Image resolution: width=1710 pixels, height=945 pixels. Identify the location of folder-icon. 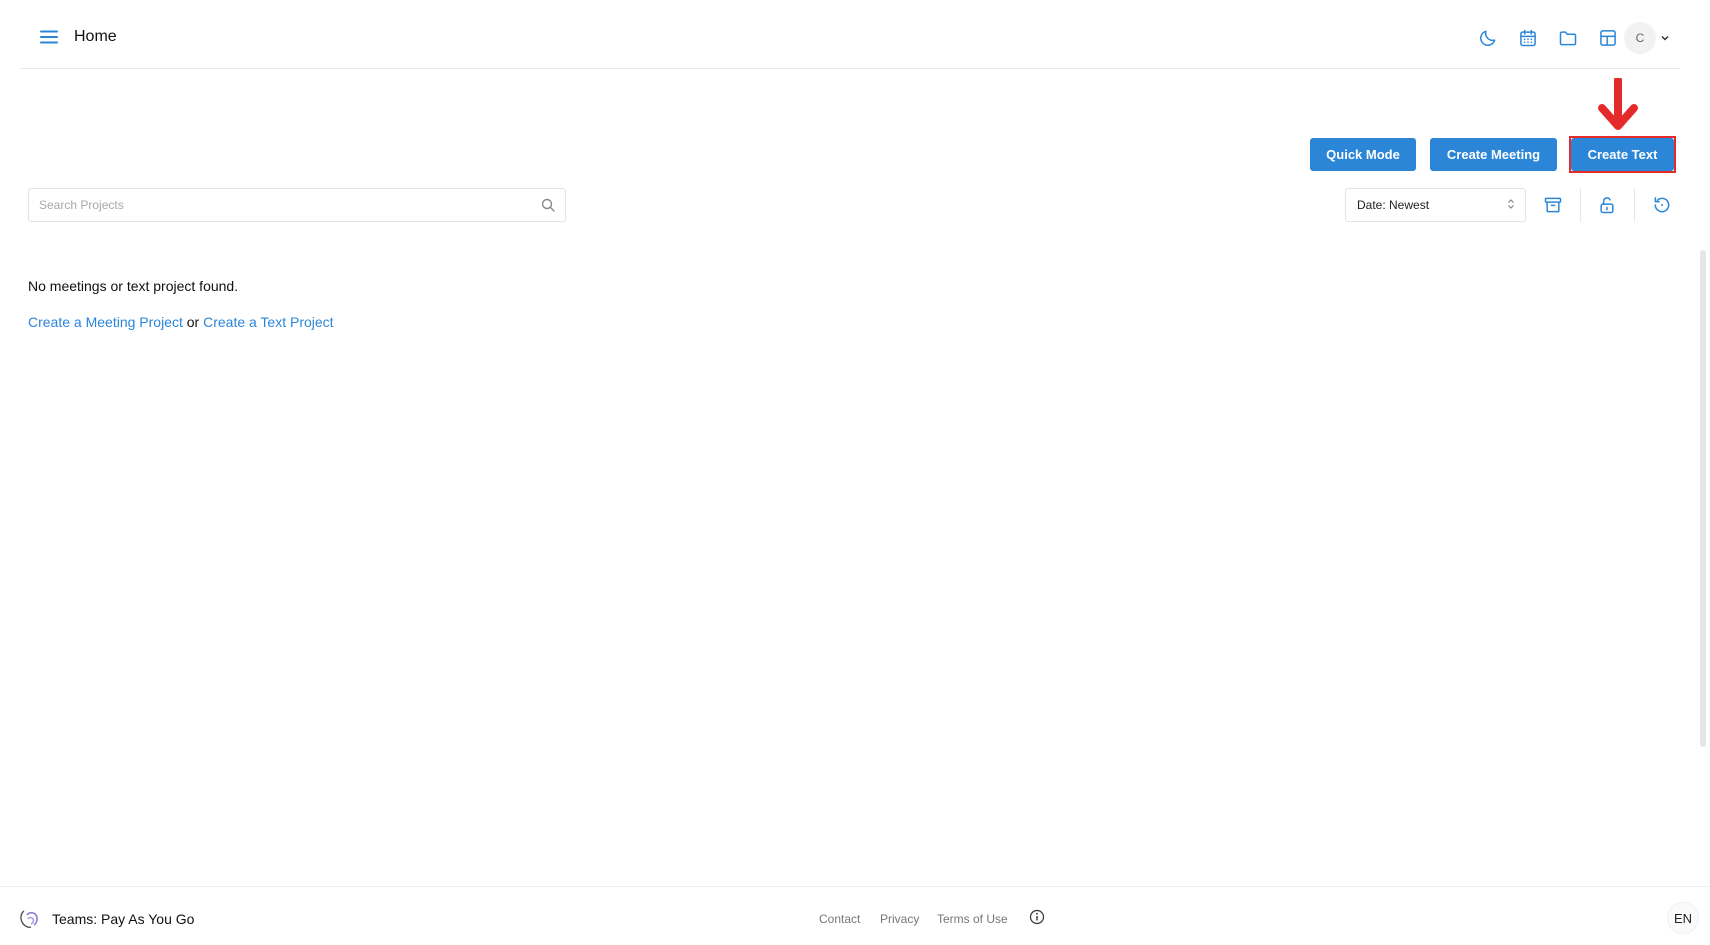
(1568, 38).